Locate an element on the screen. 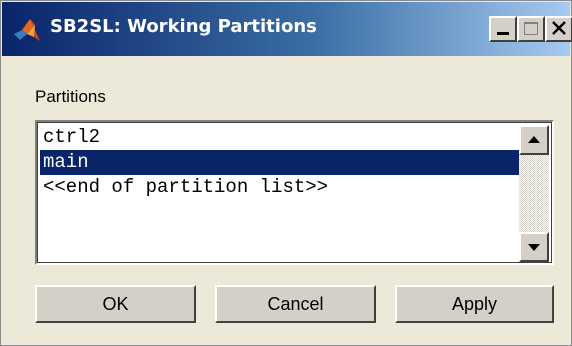 The image size is (572, 346). partitions-label: Partitions is located at coordinates (70, 96).